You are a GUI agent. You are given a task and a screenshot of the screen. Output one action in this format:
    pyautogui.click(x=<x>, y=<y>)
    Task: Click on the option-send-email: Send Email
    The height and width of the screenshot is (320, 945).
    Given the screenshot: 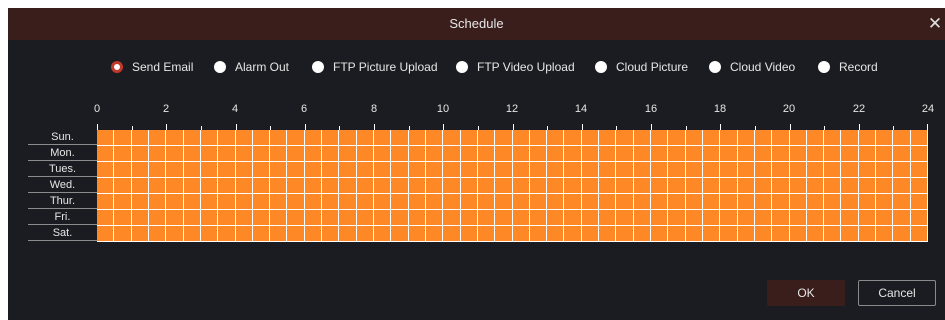 What is the action you would take?
    pyautogui.click(x=152, y=67)
    